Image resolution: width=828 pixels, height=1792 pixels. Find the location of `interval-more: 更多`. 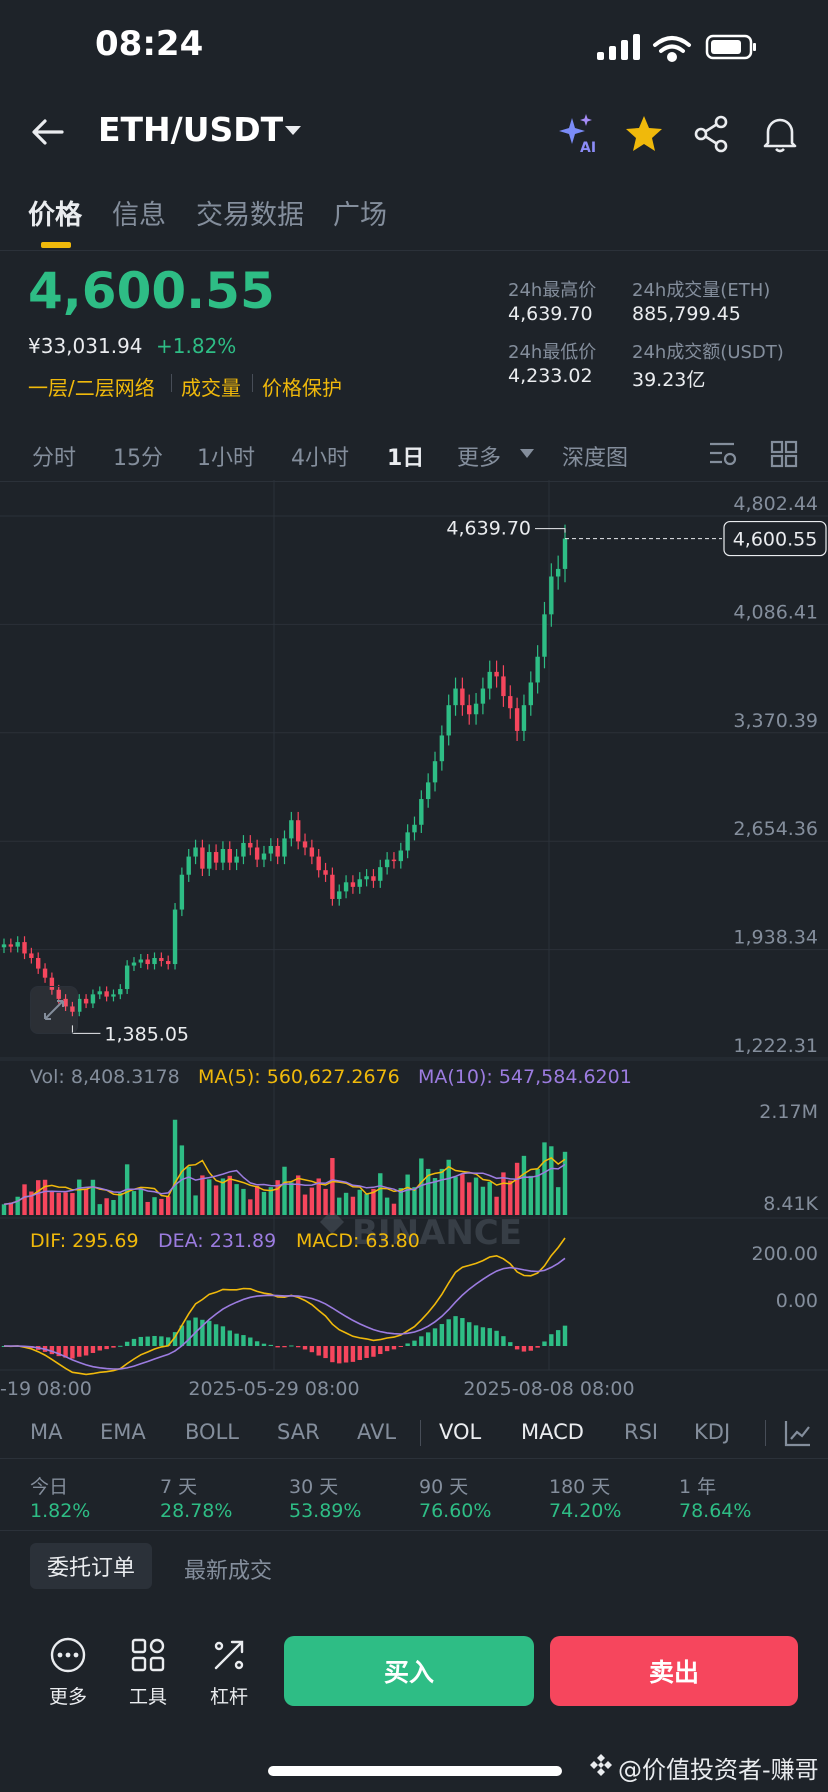

interval-more: 更多 is located at coordinates (479, 456).